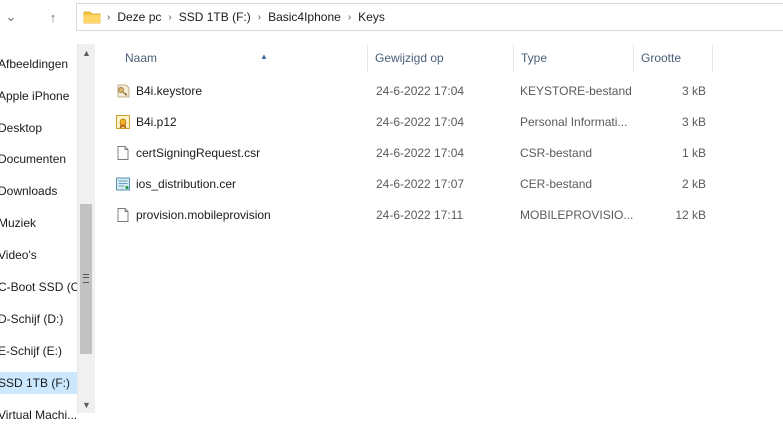 Image resolution: width=783 pixels, height=429 pixels. Describe the element at coordinates (304, 17) in the screenshot. I see `breadcrumb-item: Basic4Iphone` at that location.